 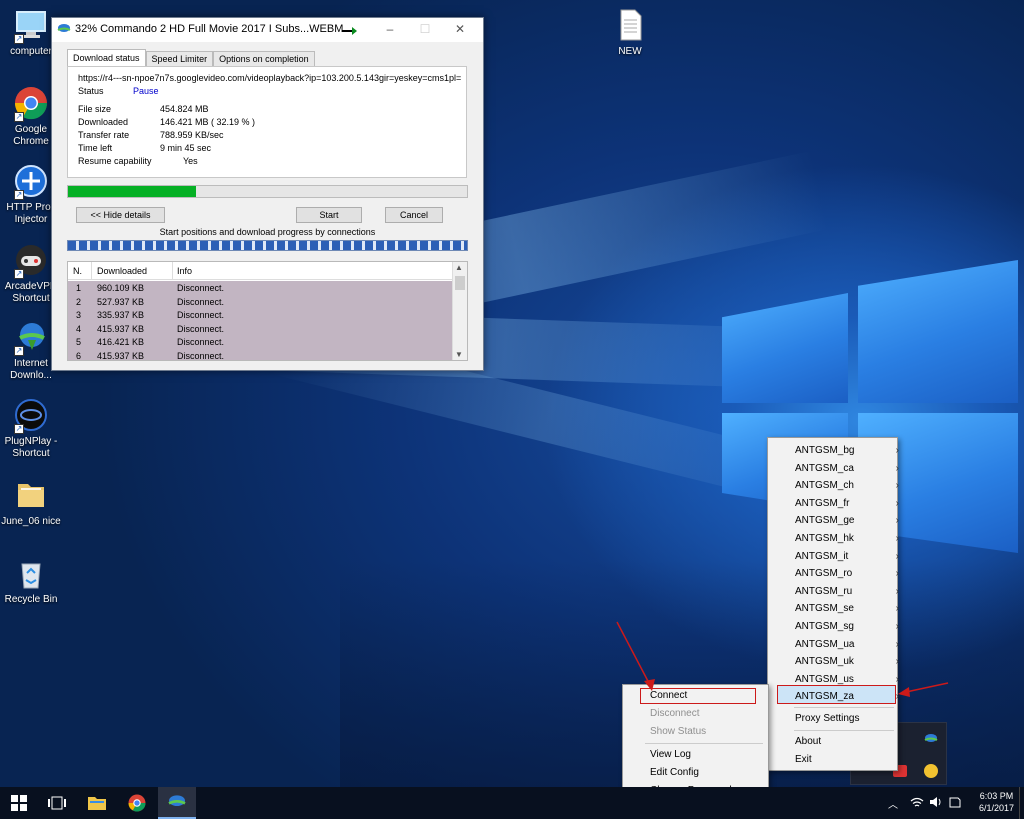 I want to click on volume-icon, so click(x=936, y=803).